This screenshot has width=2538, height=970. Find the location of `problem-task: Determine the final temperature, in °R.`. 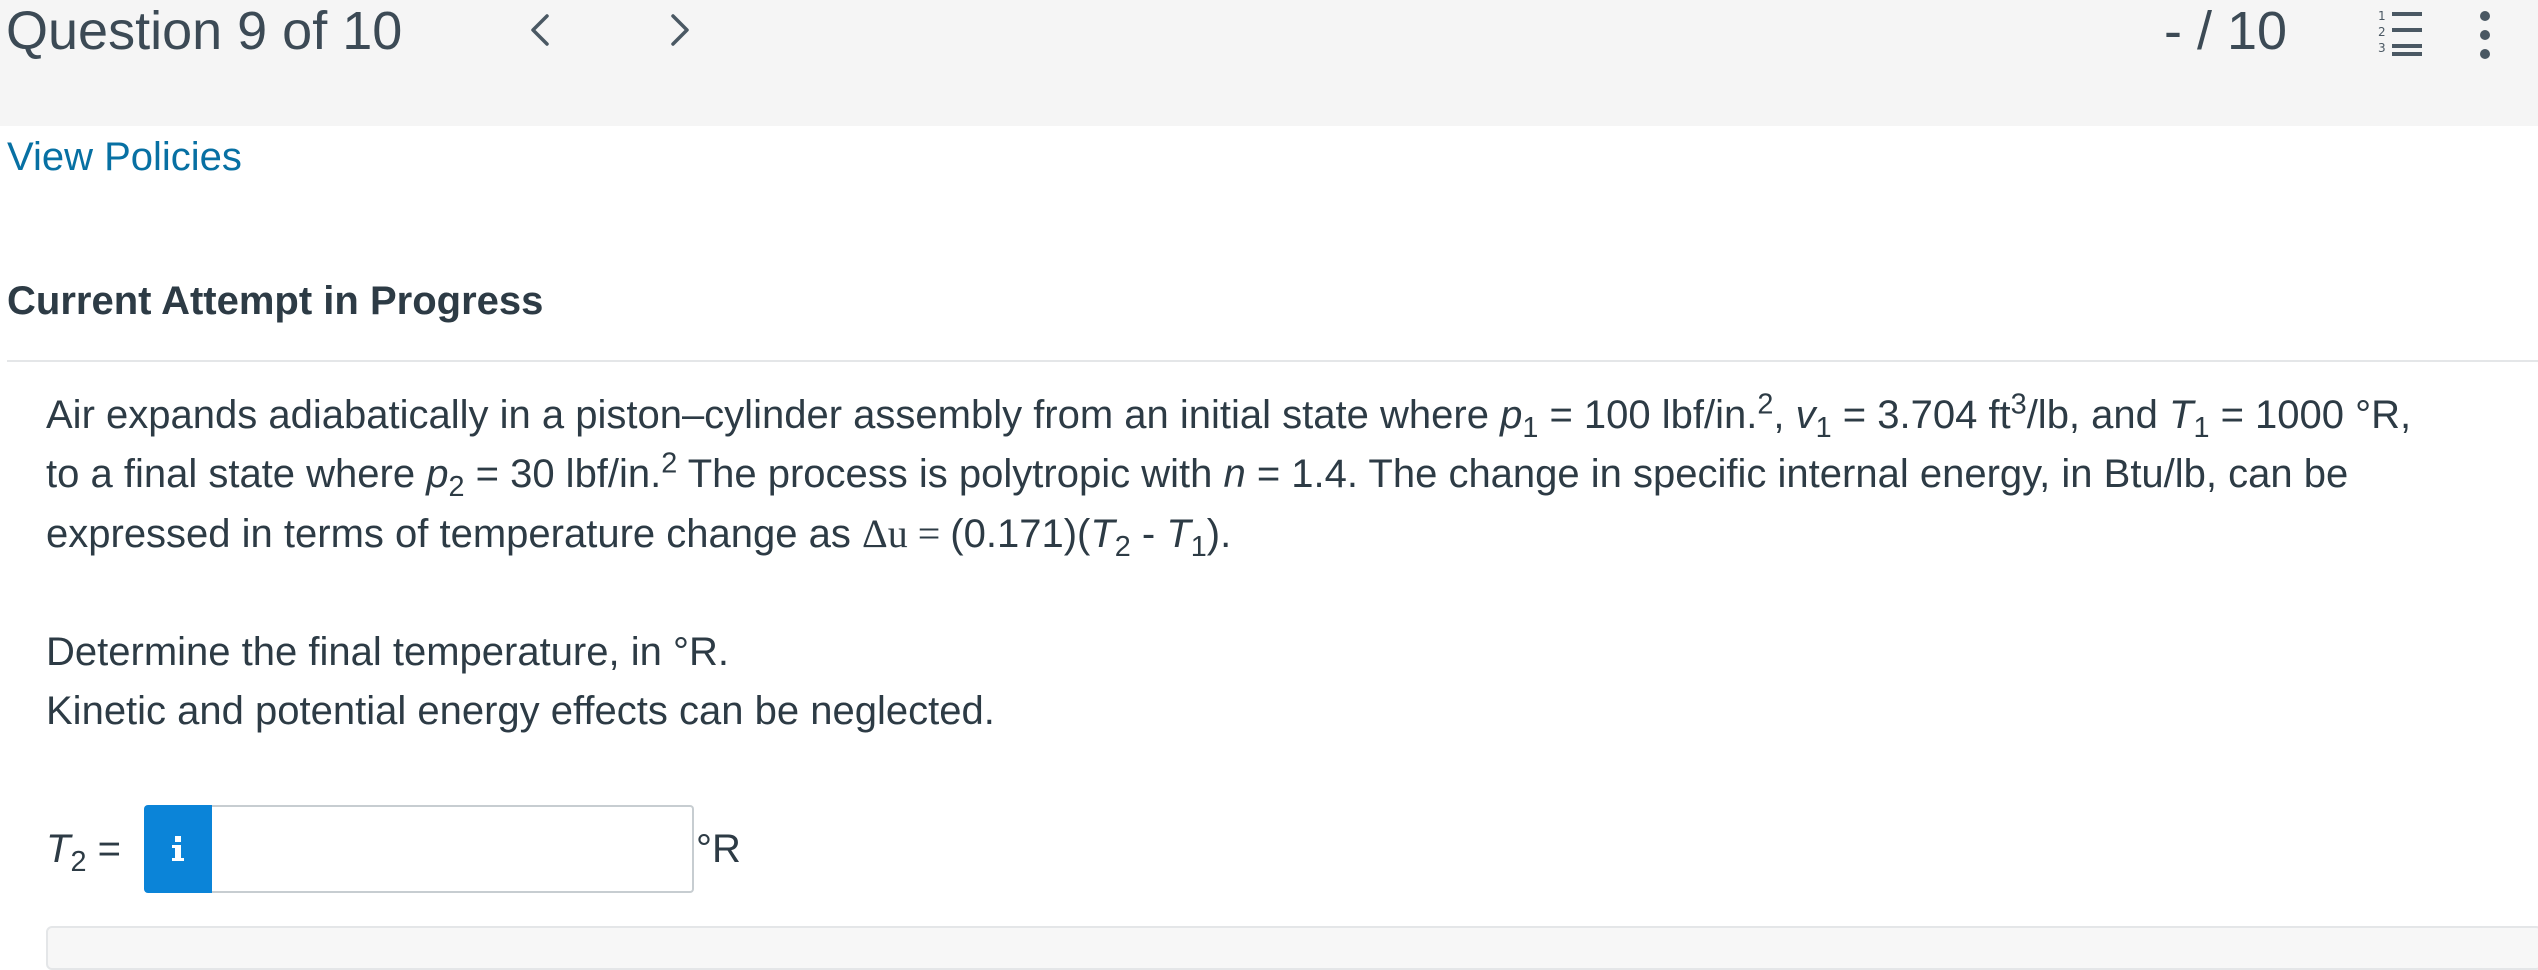

problem-task: Determine the final temperature, in °R. is located at coordinates (387, 652).